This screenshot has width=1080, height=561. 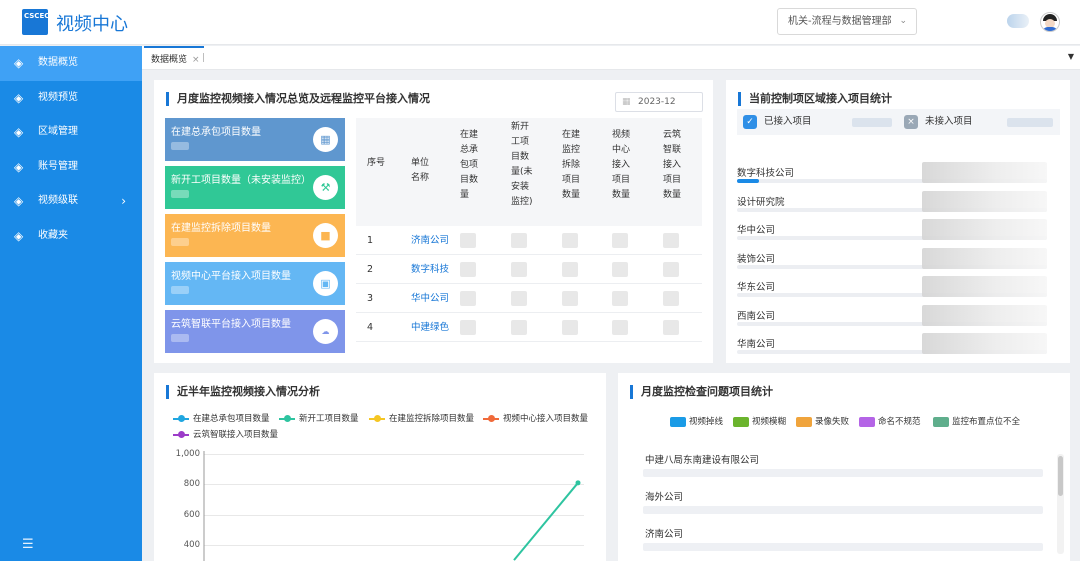 I want to click on calendar-icon: ▦, so click(x=626, y=102).